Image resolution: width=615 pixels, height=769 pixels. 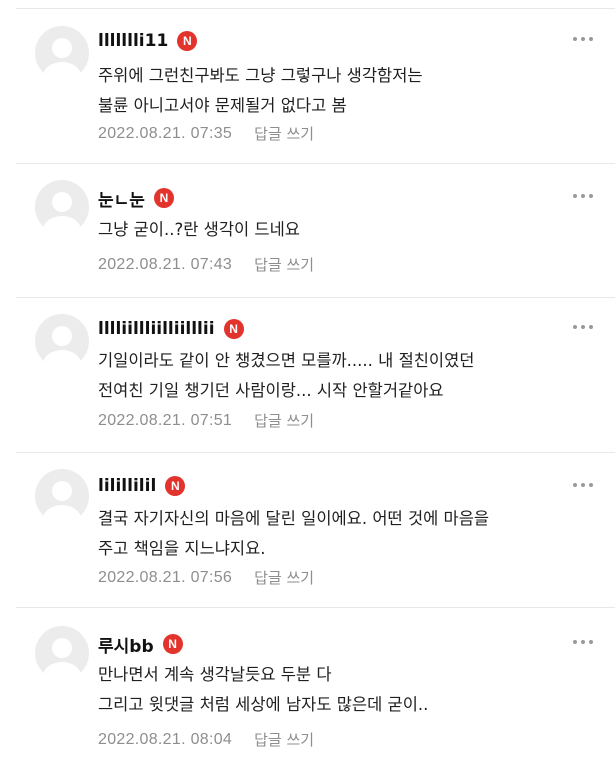 What do you see at coordinates (127, 486) in the screenshot?
I see `nickname: lilillilil` at bounding box center [127, 486].